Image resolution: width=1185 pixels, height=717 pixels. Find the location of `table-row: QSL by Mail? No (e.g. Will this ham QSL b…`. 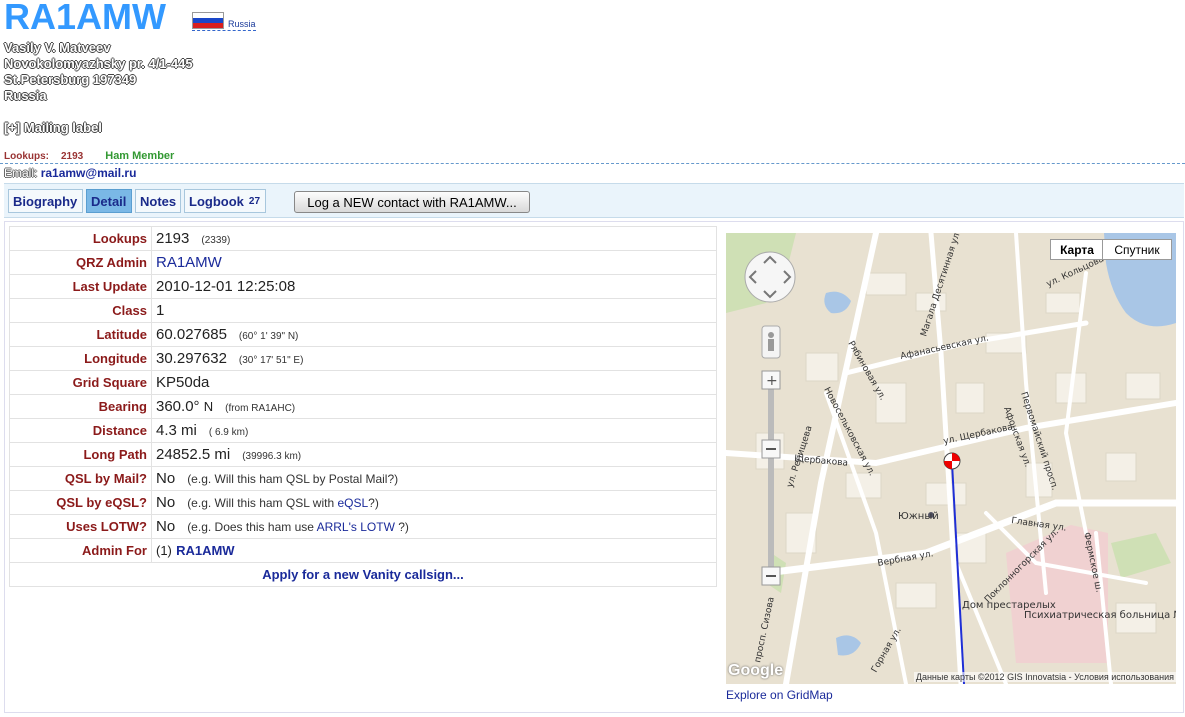

table-row: QSL by Mail? No (e.g. Will this ham QSL b… is located at coordinates (363, 478).